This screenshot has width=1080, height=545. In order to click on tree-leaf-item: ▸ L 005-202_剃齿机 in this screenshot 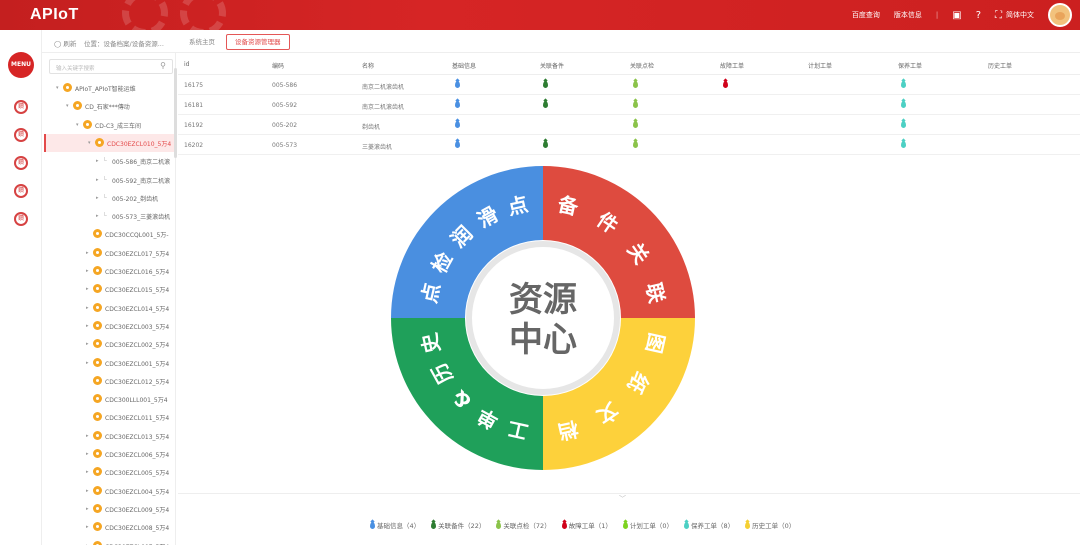, I will do `click(109, 198)`.